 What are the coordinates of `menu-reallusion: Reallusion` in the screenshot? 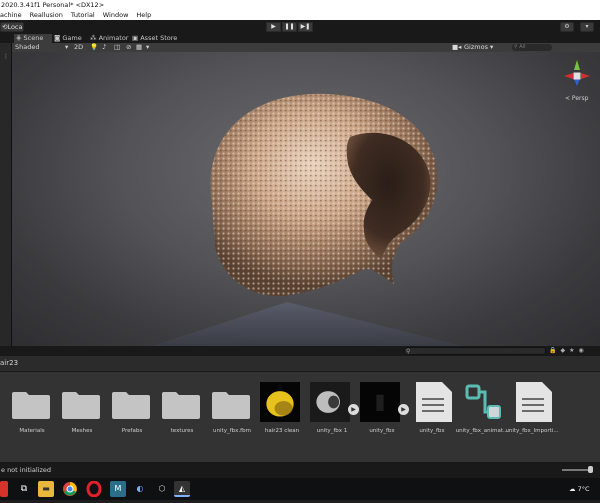 It's located at (46, 15).